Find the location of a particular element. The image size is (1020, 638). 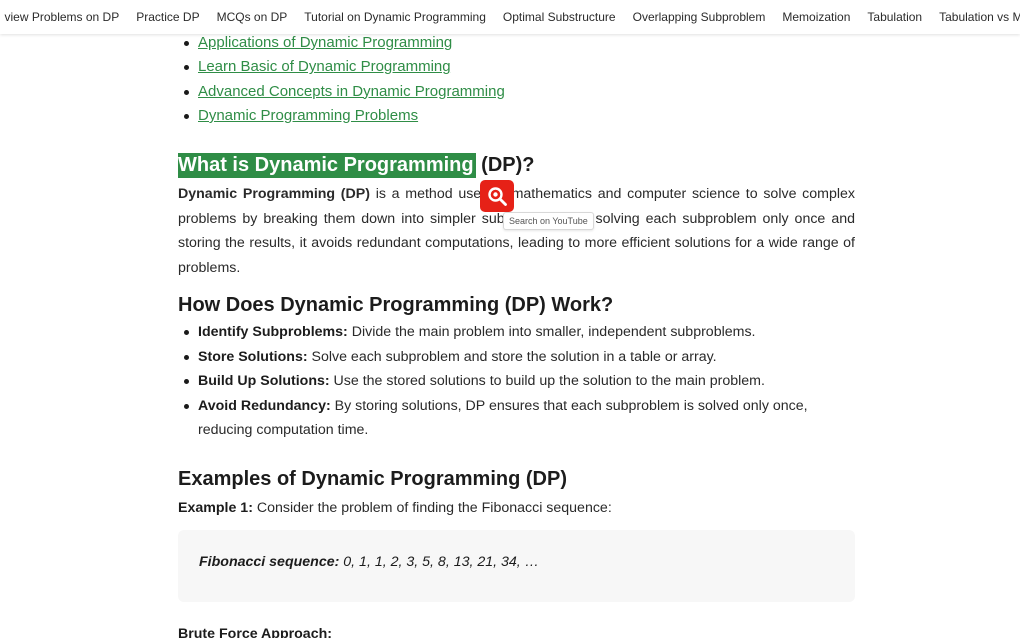

toc-link-applications: Applications of Dynamic Programming is located at coordinates (325, 42).